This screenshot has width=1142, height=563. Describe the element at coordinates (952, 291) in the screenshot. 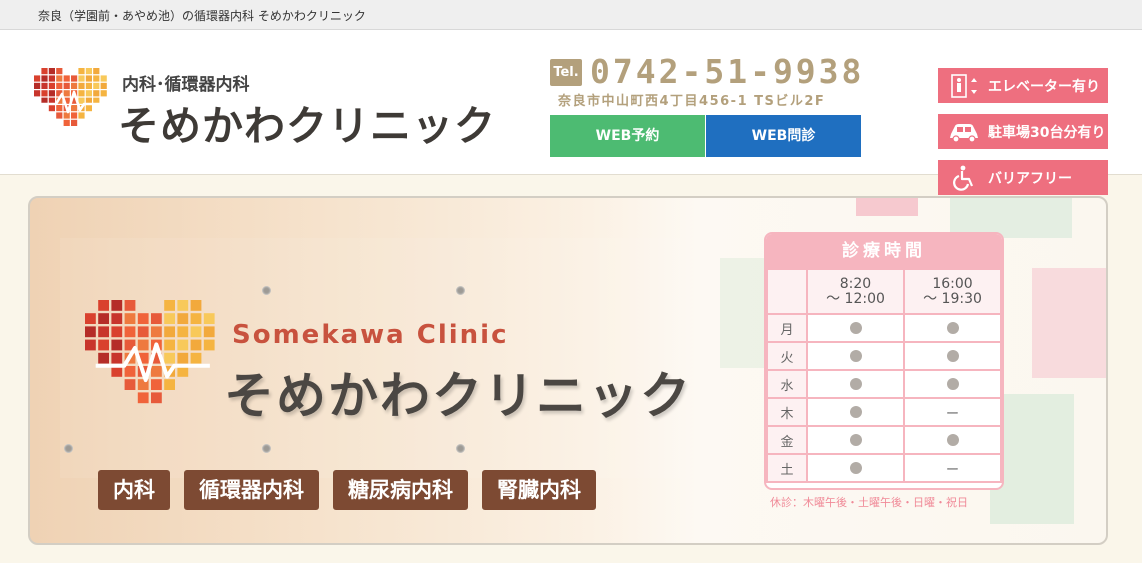

I see `slot-afternoon: 16:00 〜 19:30` at that location.